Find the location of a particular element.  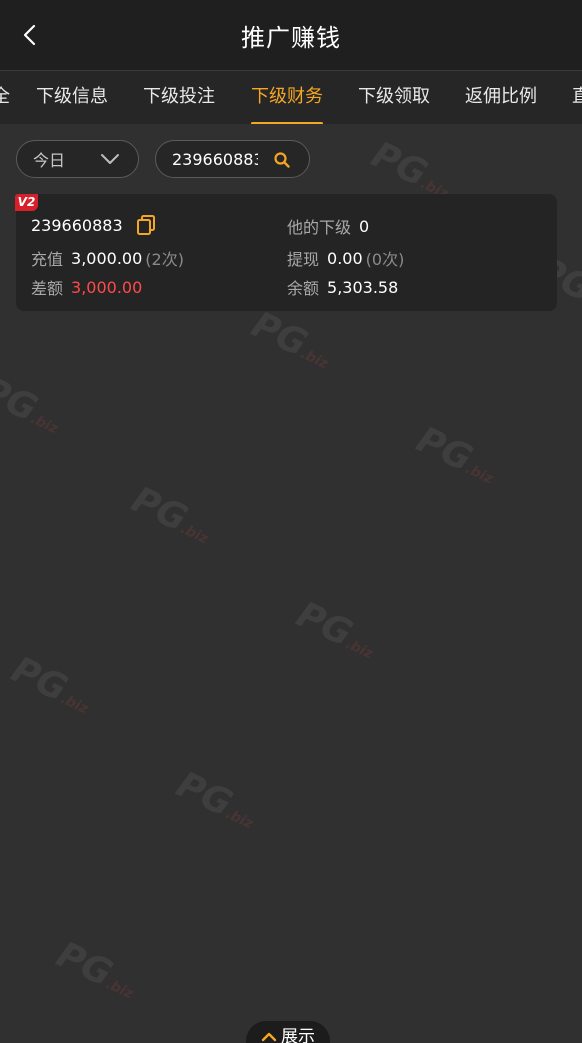

expand-button: 展示 is located at coordinates (288, 1032).